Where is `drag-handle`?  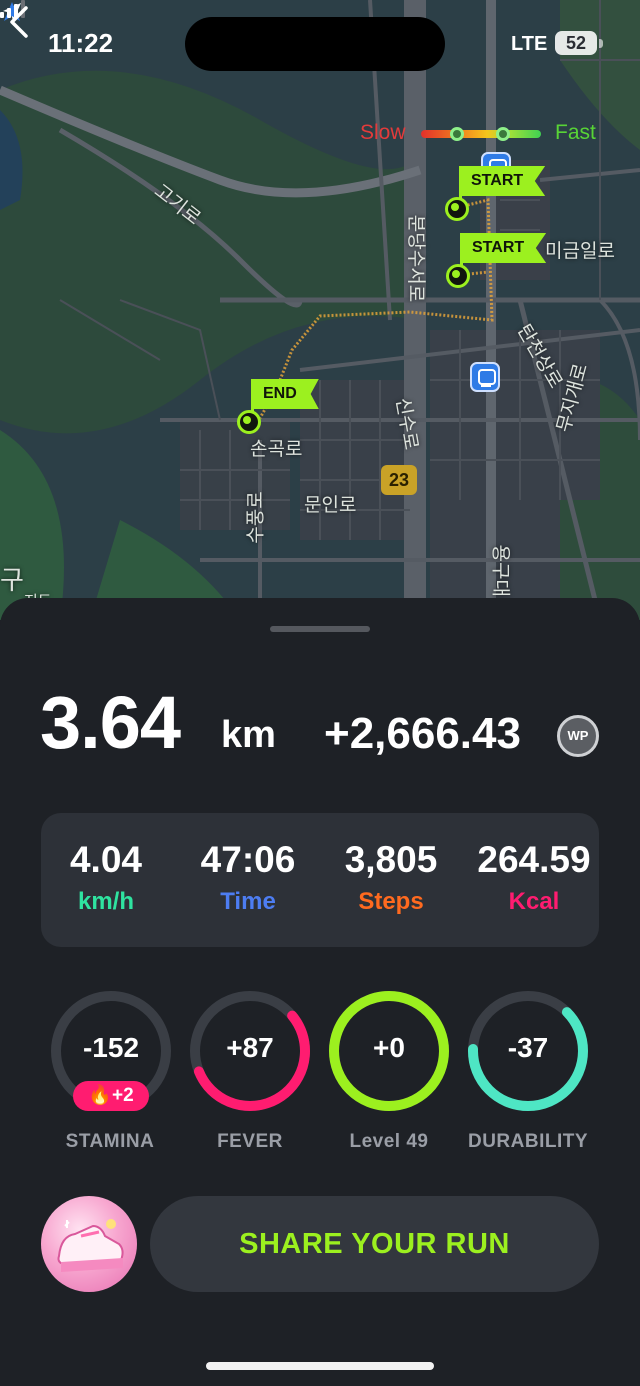 drag-handle is located at coordinates (320, 629).